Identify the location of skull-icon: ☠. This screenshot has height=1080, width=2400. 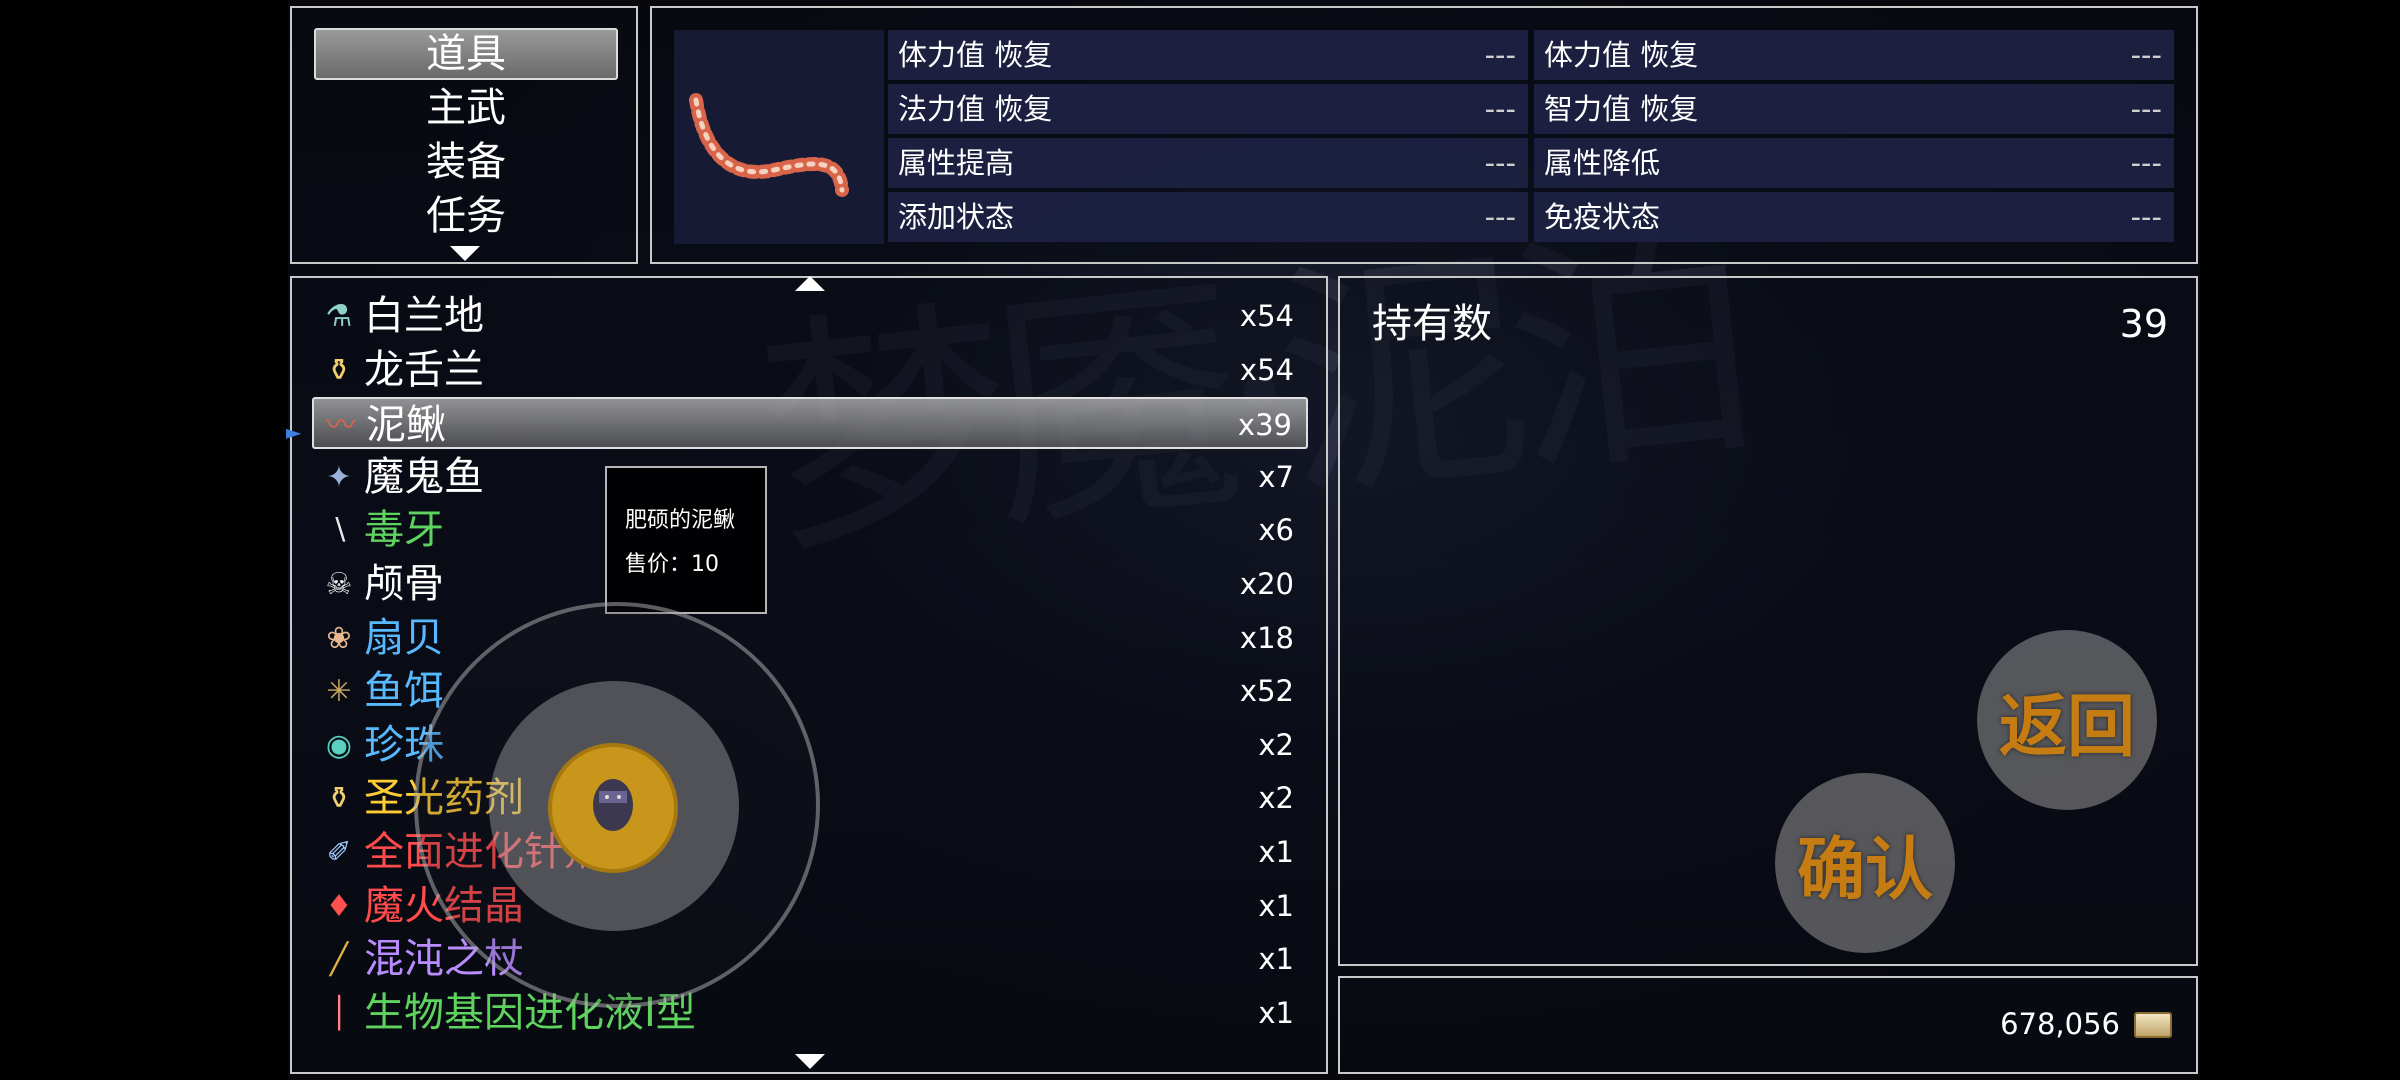
(339, 584).